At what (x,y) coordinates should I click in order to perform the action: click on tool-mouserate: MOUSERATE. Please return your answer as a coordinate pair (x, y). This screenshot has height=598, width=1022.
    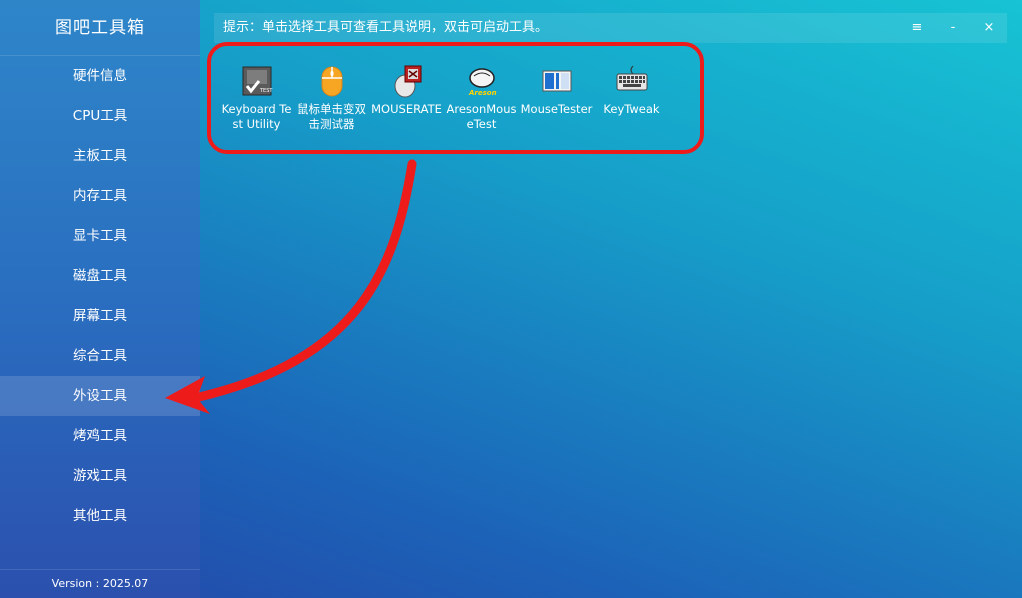
    Looking at the image, I should click on (406, 88).